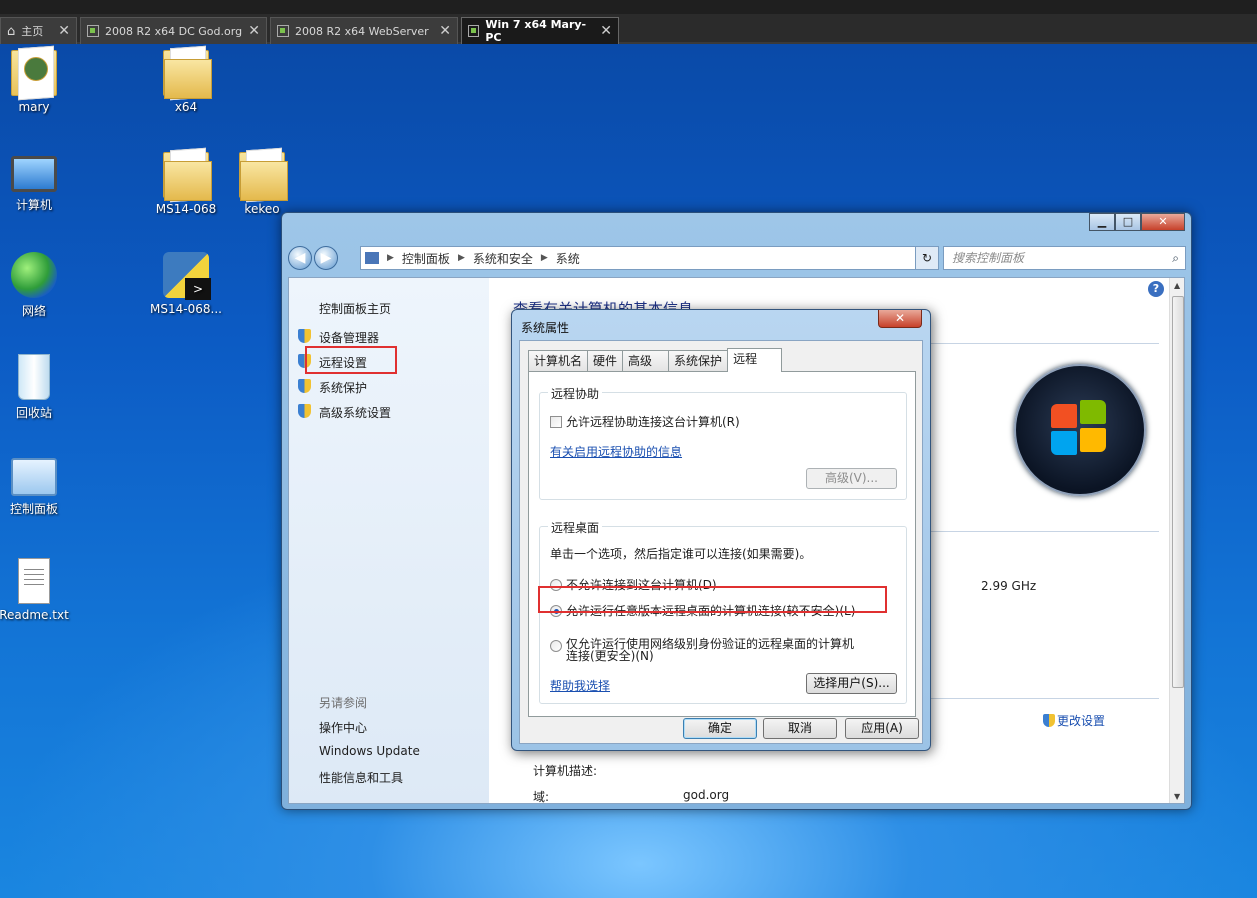  Describe the element at coordinates (1064, 258) in the screenshot. I see `search-input: 搜索控制面板 ⌕` at that location.